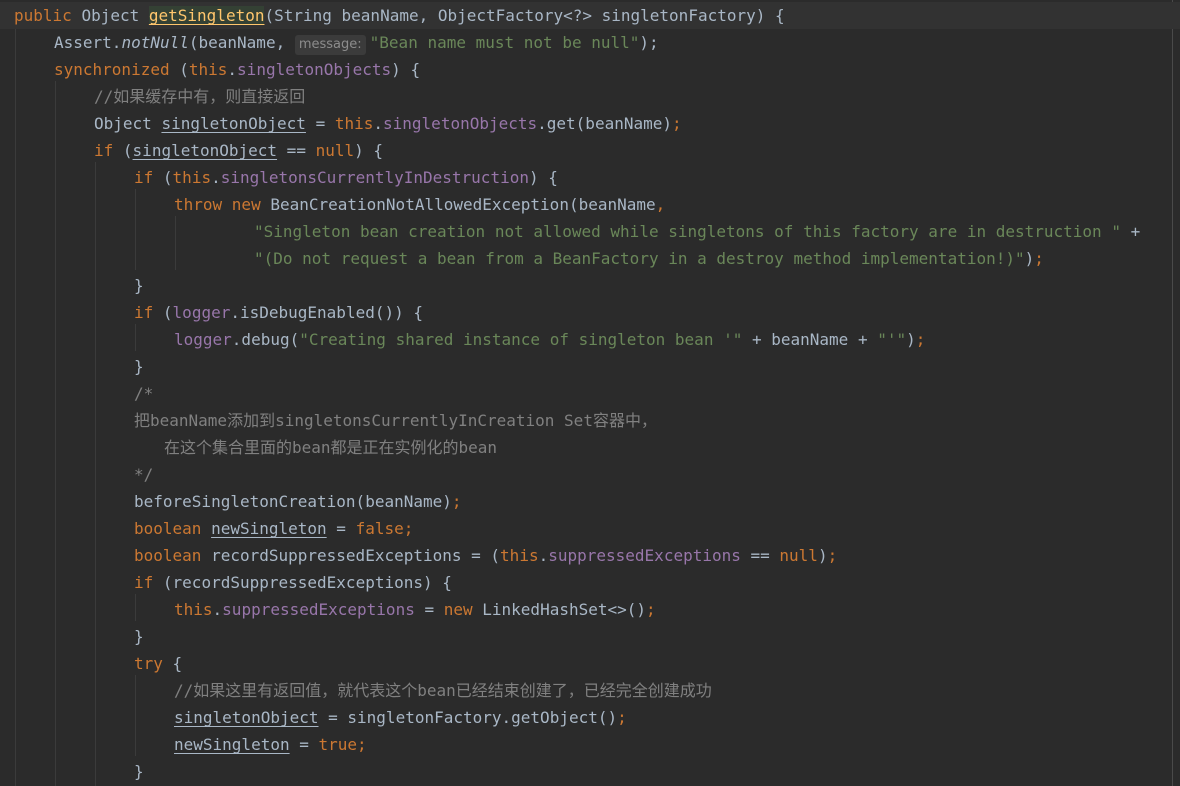 This screenshot has height=786, width=1180. What do you see at coordinates (153, 663) in the screenshot?
I see `code-token: try` at bounding box center [153, 663].